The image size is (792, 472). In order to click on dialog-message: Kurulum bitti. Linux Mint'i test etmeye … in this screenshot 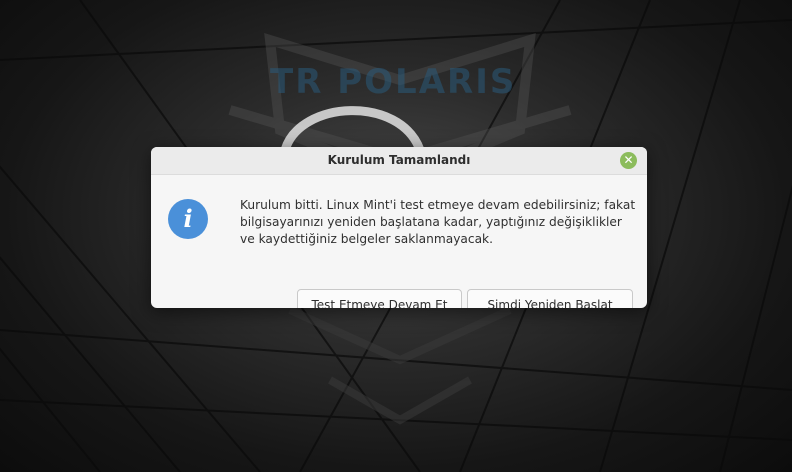, I will do `click(438, 222)`.